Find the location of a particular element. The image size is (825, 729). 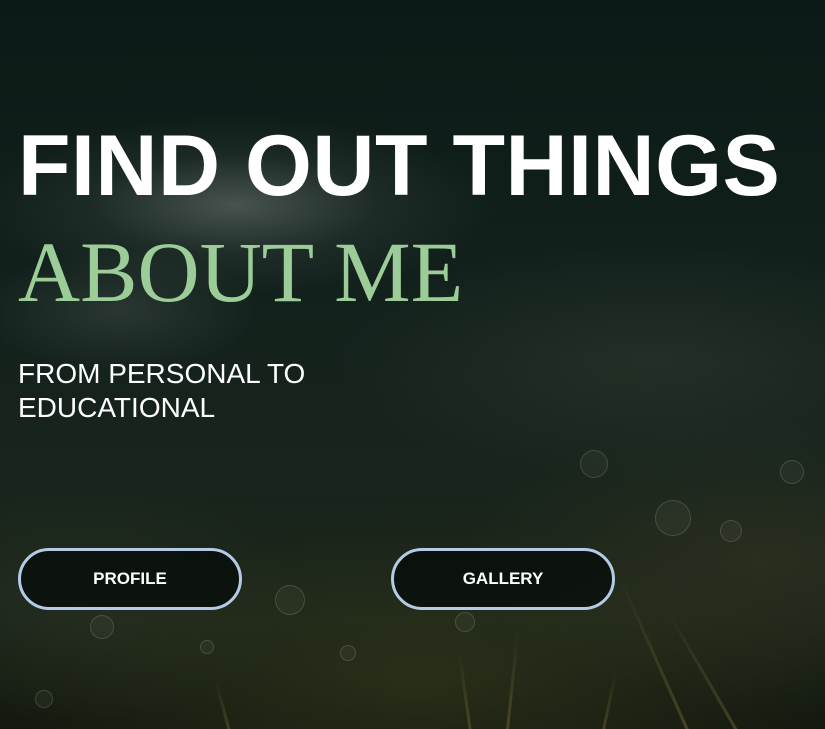

hero-headline-accent: ABOUT ME is located at coordinates (241, 272).